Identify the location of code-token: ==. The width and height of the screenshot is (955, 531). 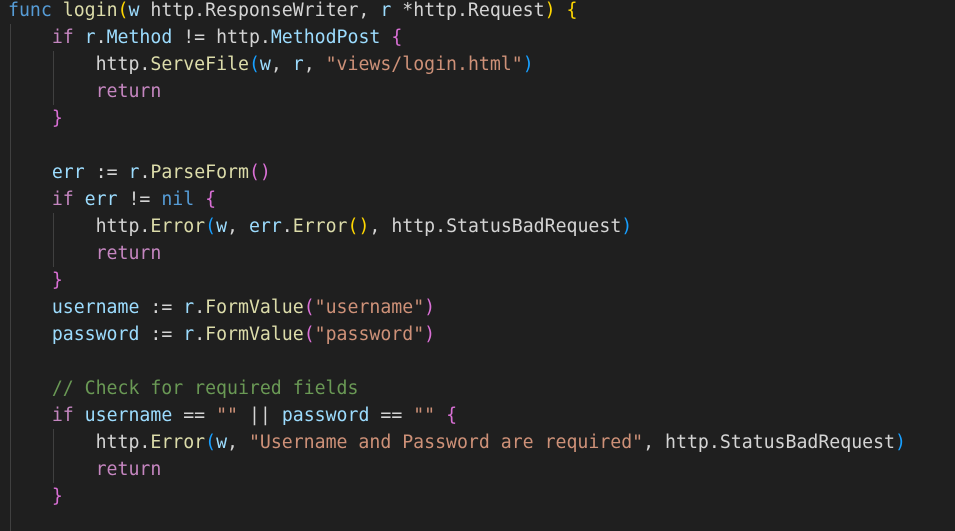
(194, 415).